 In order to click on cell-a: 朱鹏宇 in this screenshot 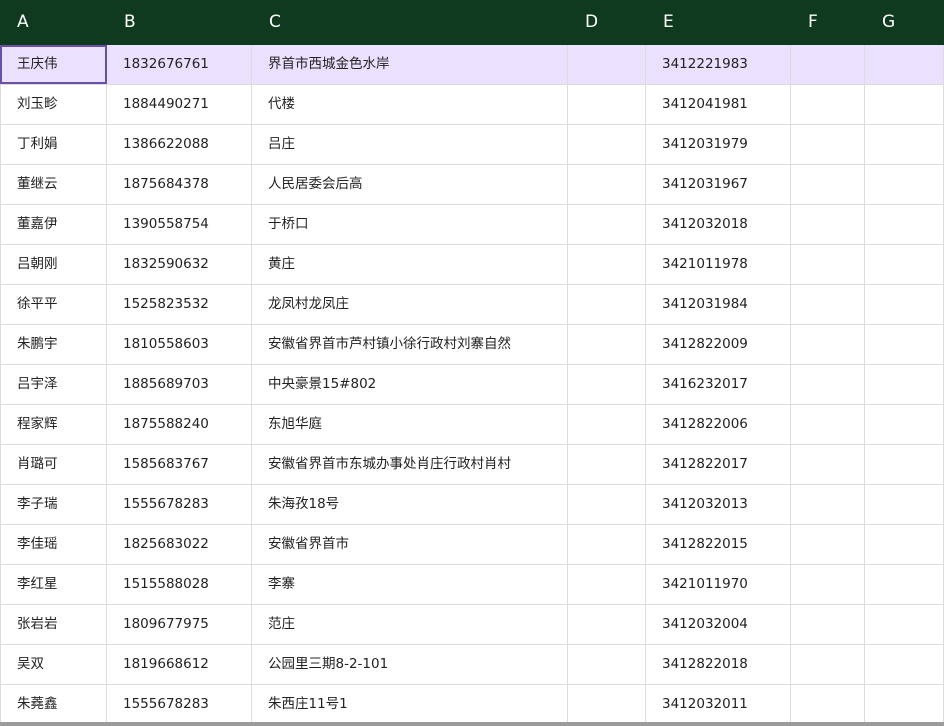, I will do `click(53, 344)`.